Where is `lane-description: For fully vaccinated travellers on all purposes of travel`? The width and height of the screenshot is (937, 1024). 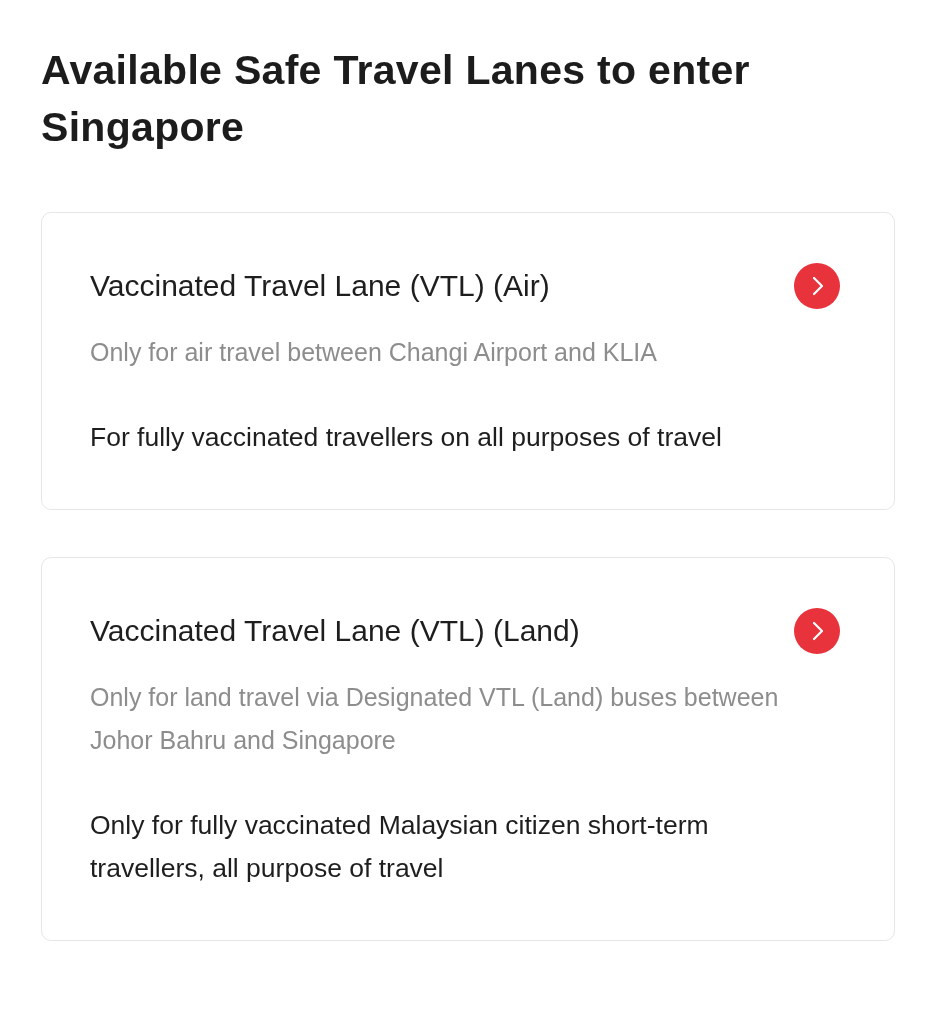
lane-description: For fully vaccinated travellers on all purposes of travel is located at coordinates (406, 437).